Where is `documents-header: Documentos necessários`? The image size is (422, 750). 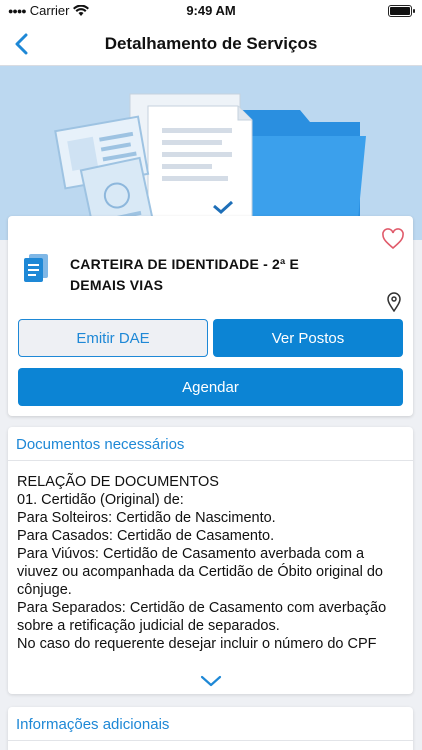
documents-header: Documentos necessários is located at coordinates (210, 444).